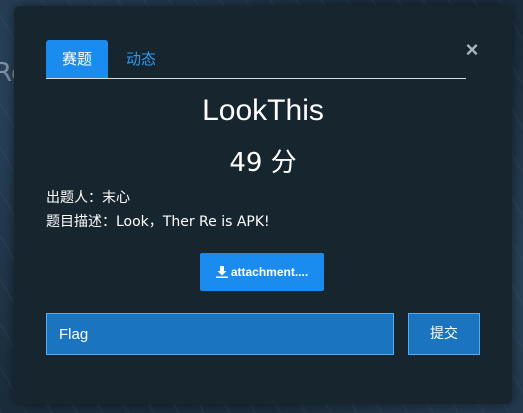 This screenshot has width=523, height=413. I want to click on submit-button: 提交, so click(444, 334).